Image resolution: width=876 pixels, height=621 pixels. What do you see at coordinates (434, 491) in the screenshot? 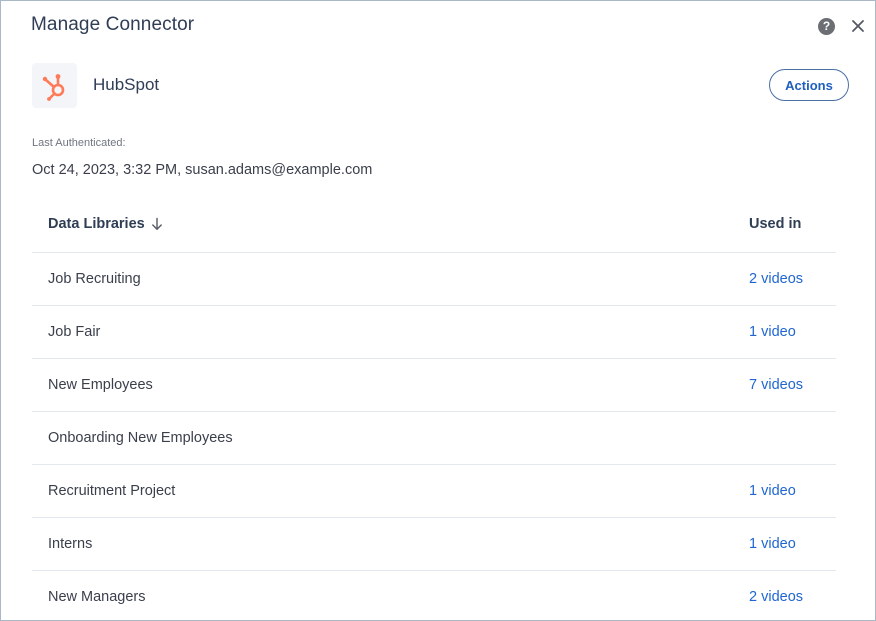
I see `table-row: Recruitment Project 1 video` at bounding box center [434, 491].